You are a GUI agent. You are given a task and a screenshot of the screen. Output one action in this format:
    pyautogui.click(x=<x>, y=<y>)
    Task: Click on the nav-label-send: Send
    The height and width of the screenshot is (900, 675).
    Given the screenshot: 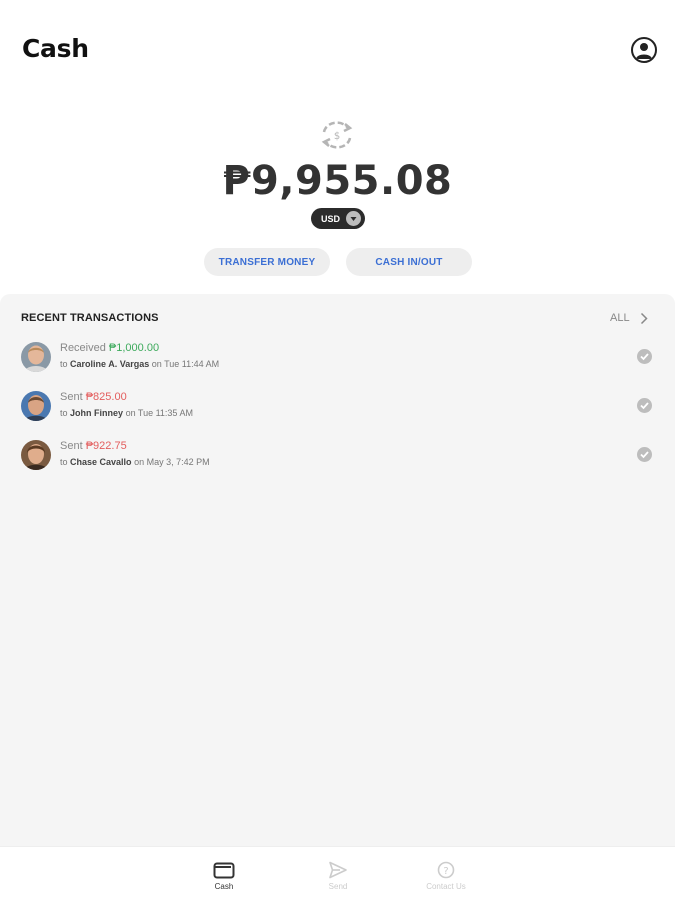 What is the action you would take?
    pyautogui.click(x=338, y=886)
    